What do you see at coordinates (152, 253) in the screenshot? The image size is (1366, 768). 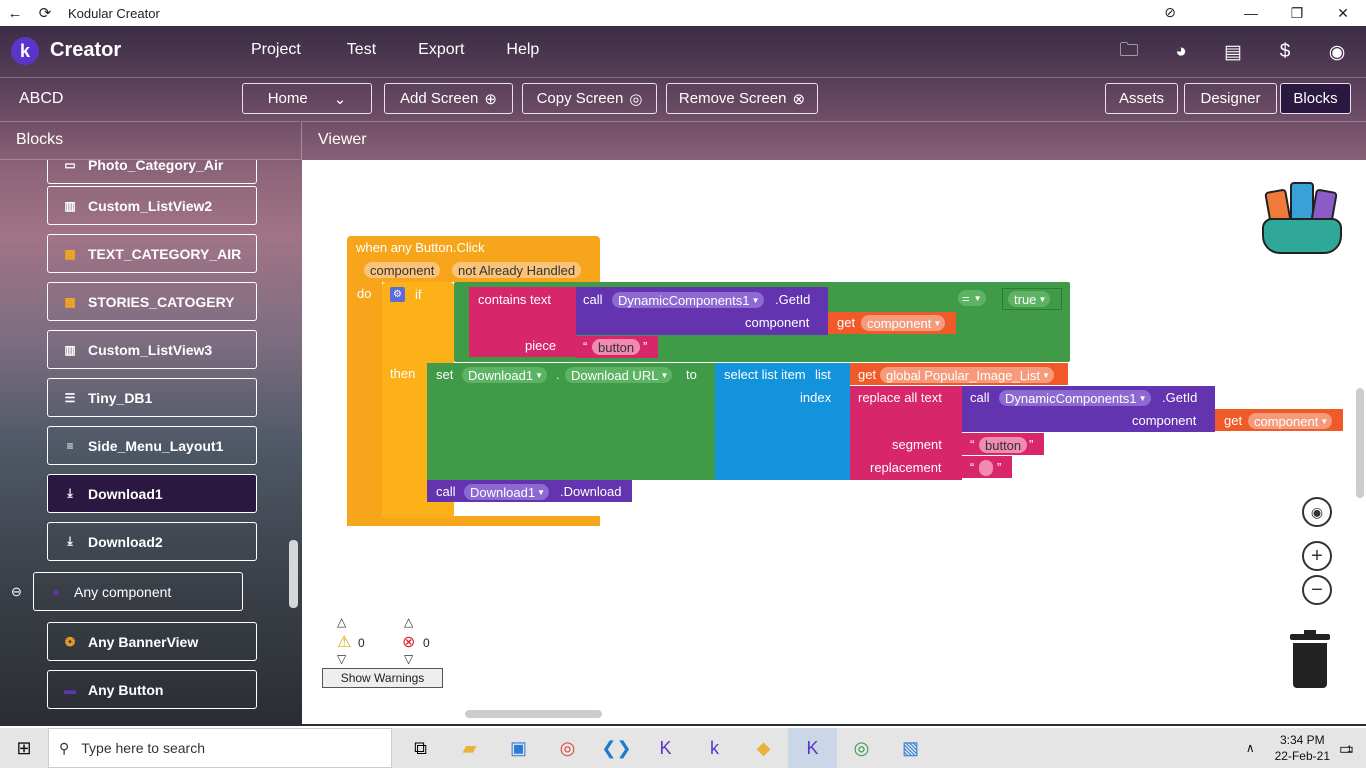 I see `sidebar-item-text-category: ▦ TEXT_CATEGORY_AIR` at bounding box center [152, 253].